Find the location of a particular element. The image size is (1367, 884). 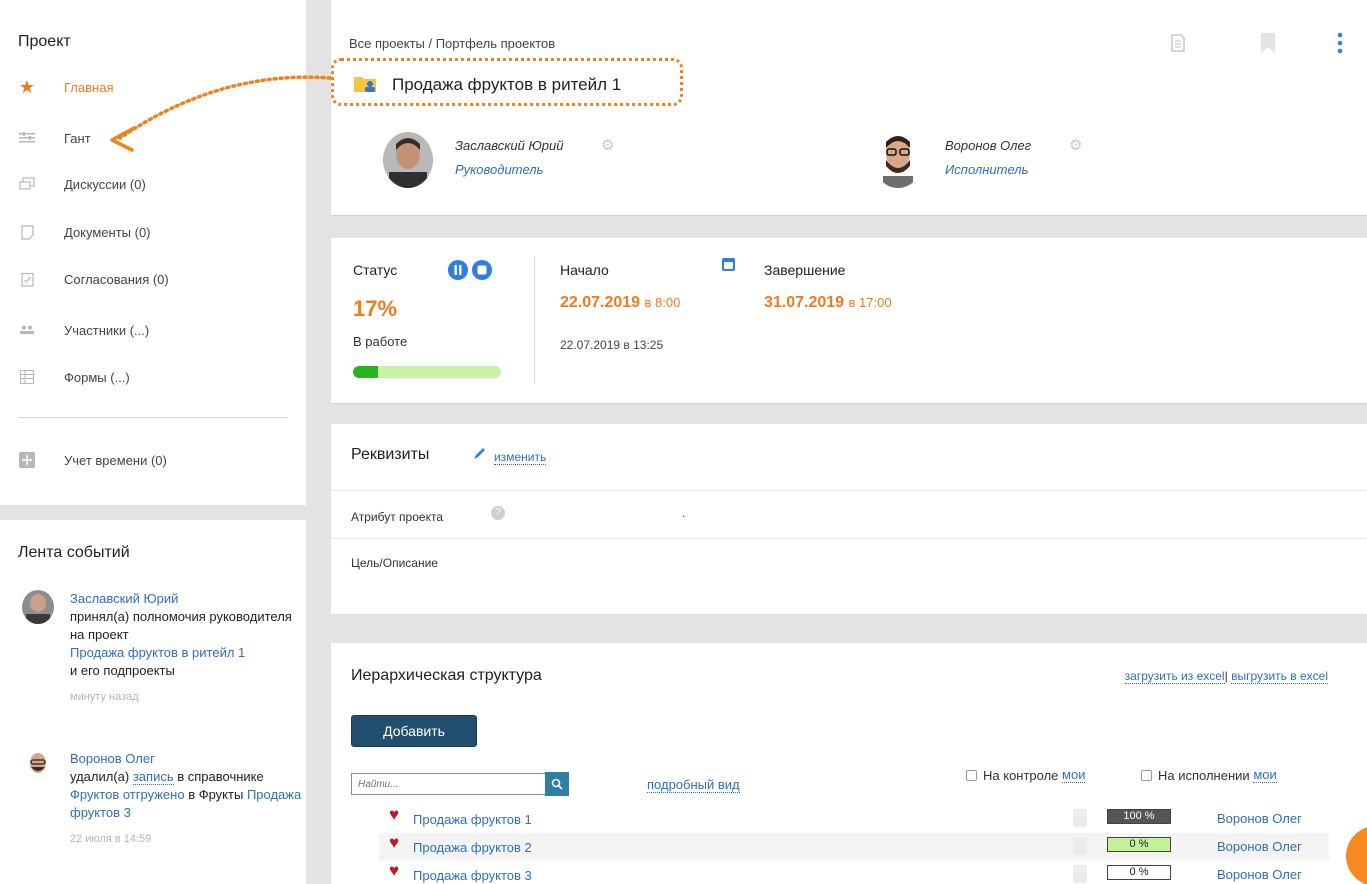

star-icon: ★ is located at coordinates (27, 86).